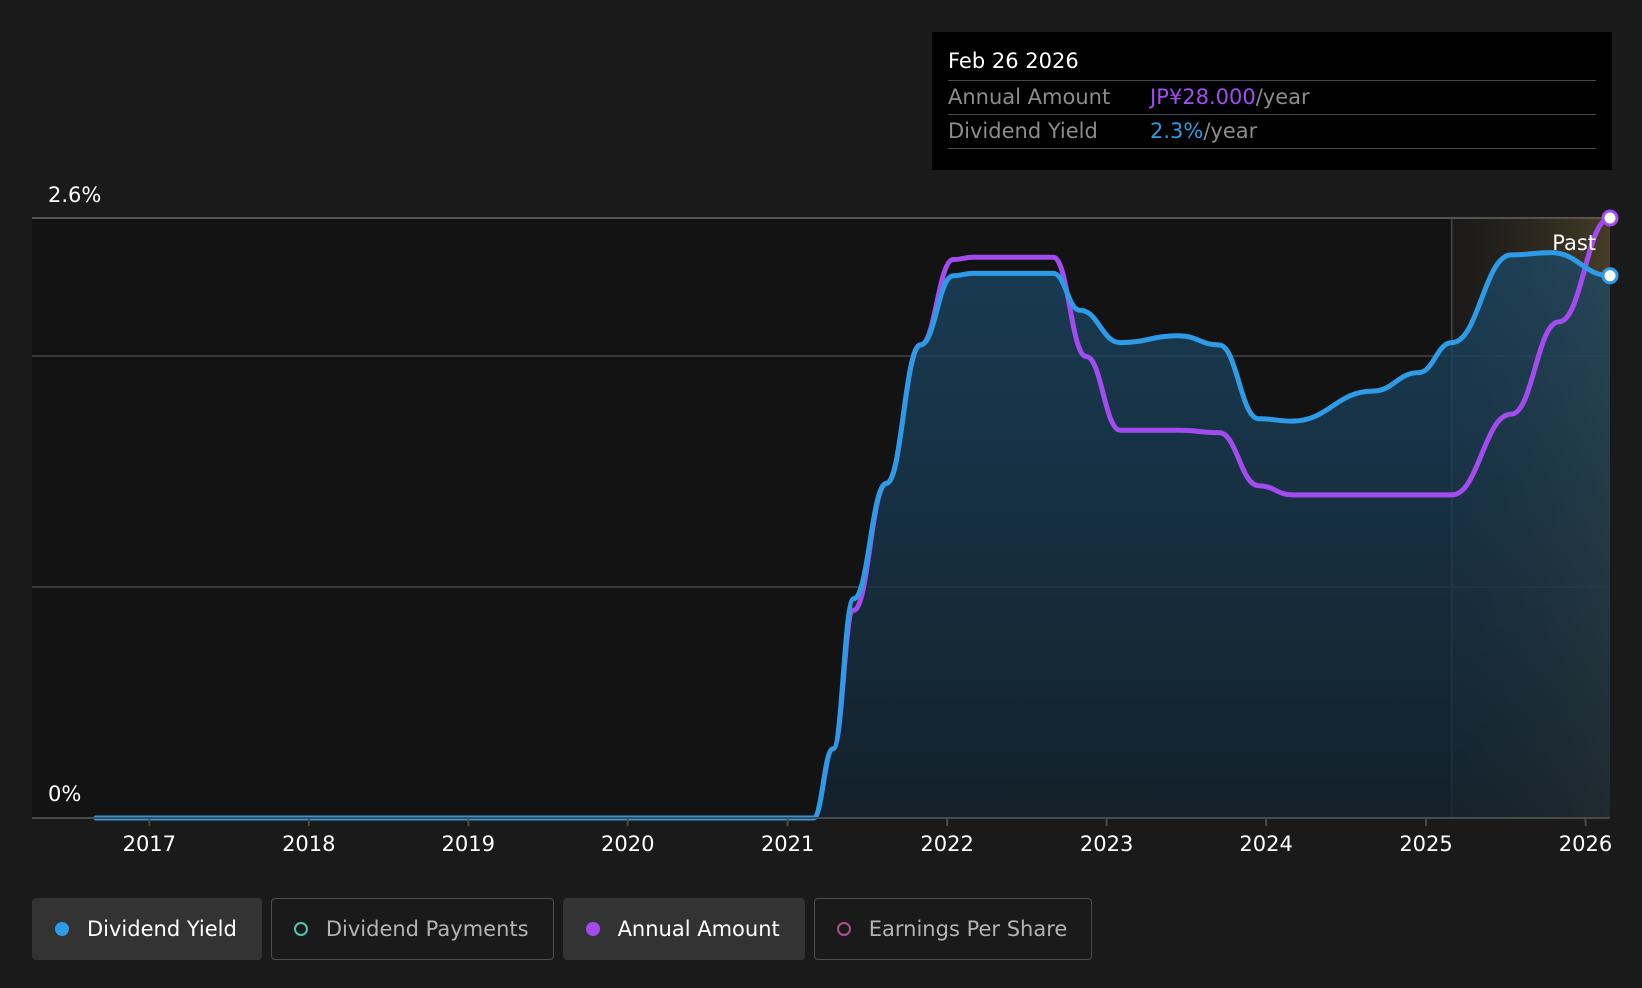 This screenshot has width=1642, height=988. What do you see at coordinates (1203, 97) in the screenshot?
I see `tooltip-value: JP¥28.000` at bounding box center [1203, 97].